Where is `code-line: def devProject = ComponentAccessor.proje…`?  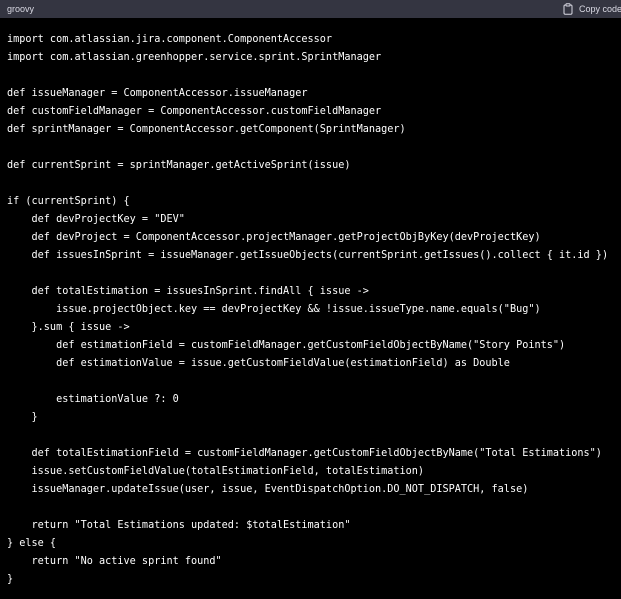
code-line: def devProject = ComponentAccessor.proje… is located at coordinates (274, 237).